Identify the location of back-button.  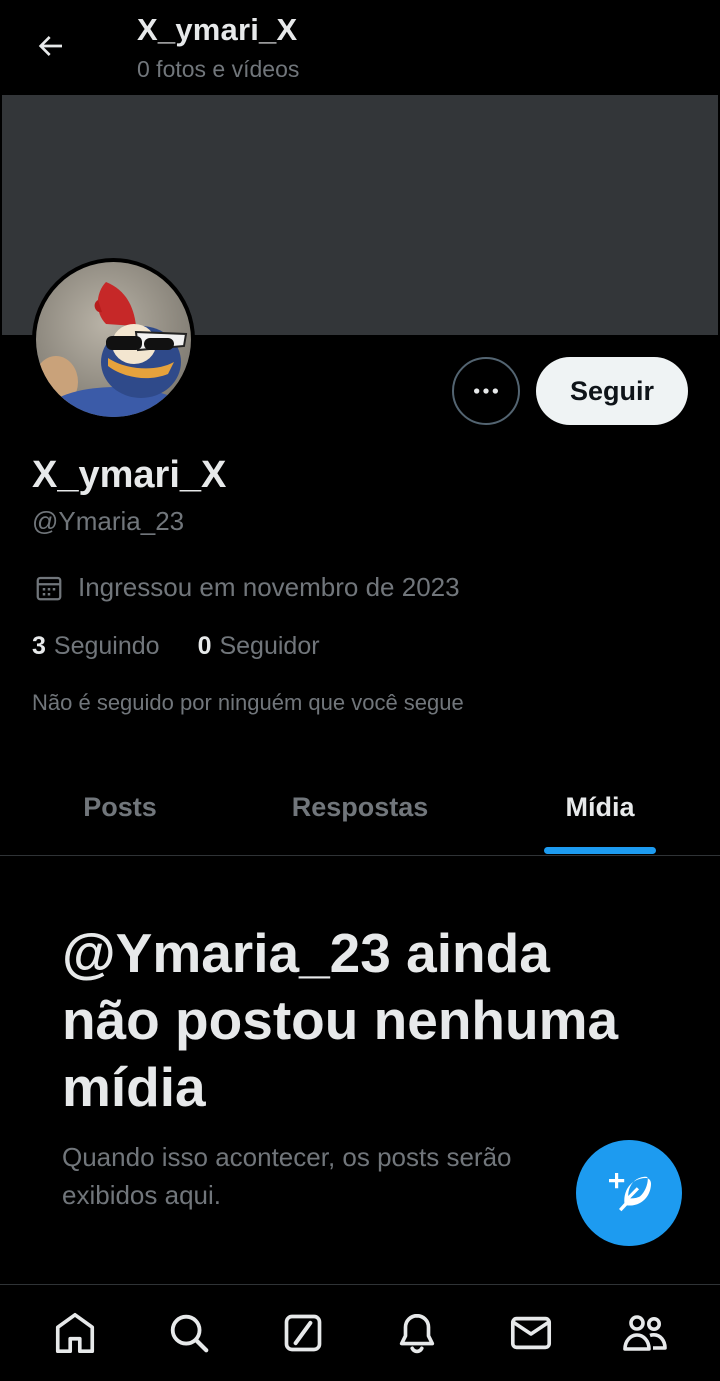
(50, 46).